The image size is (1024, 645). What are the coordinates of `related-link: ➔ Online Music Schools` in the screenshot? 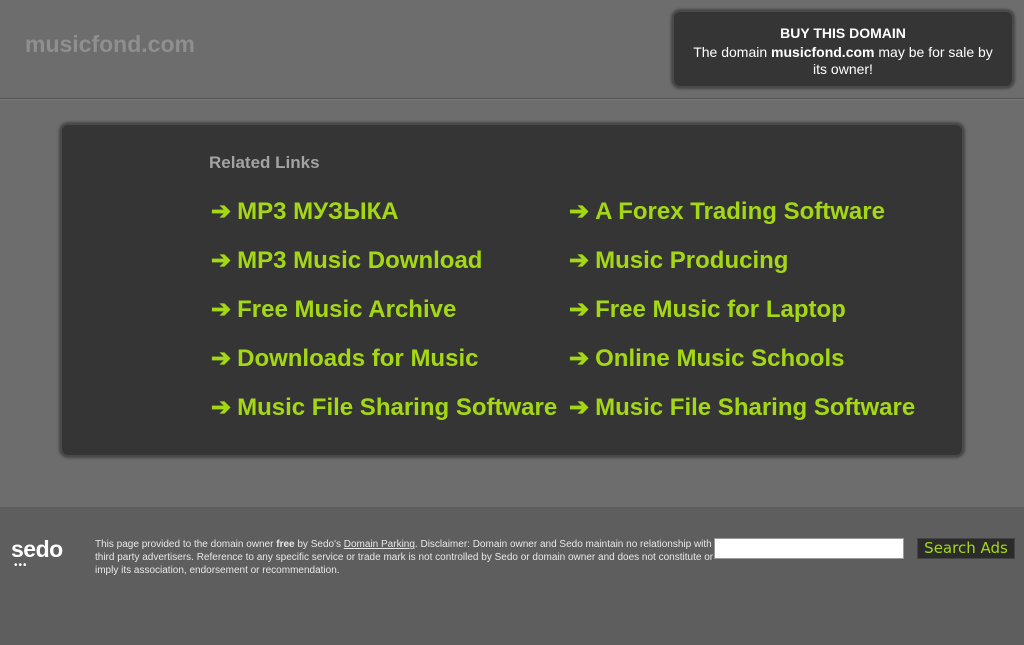 It's located at (742, 368).